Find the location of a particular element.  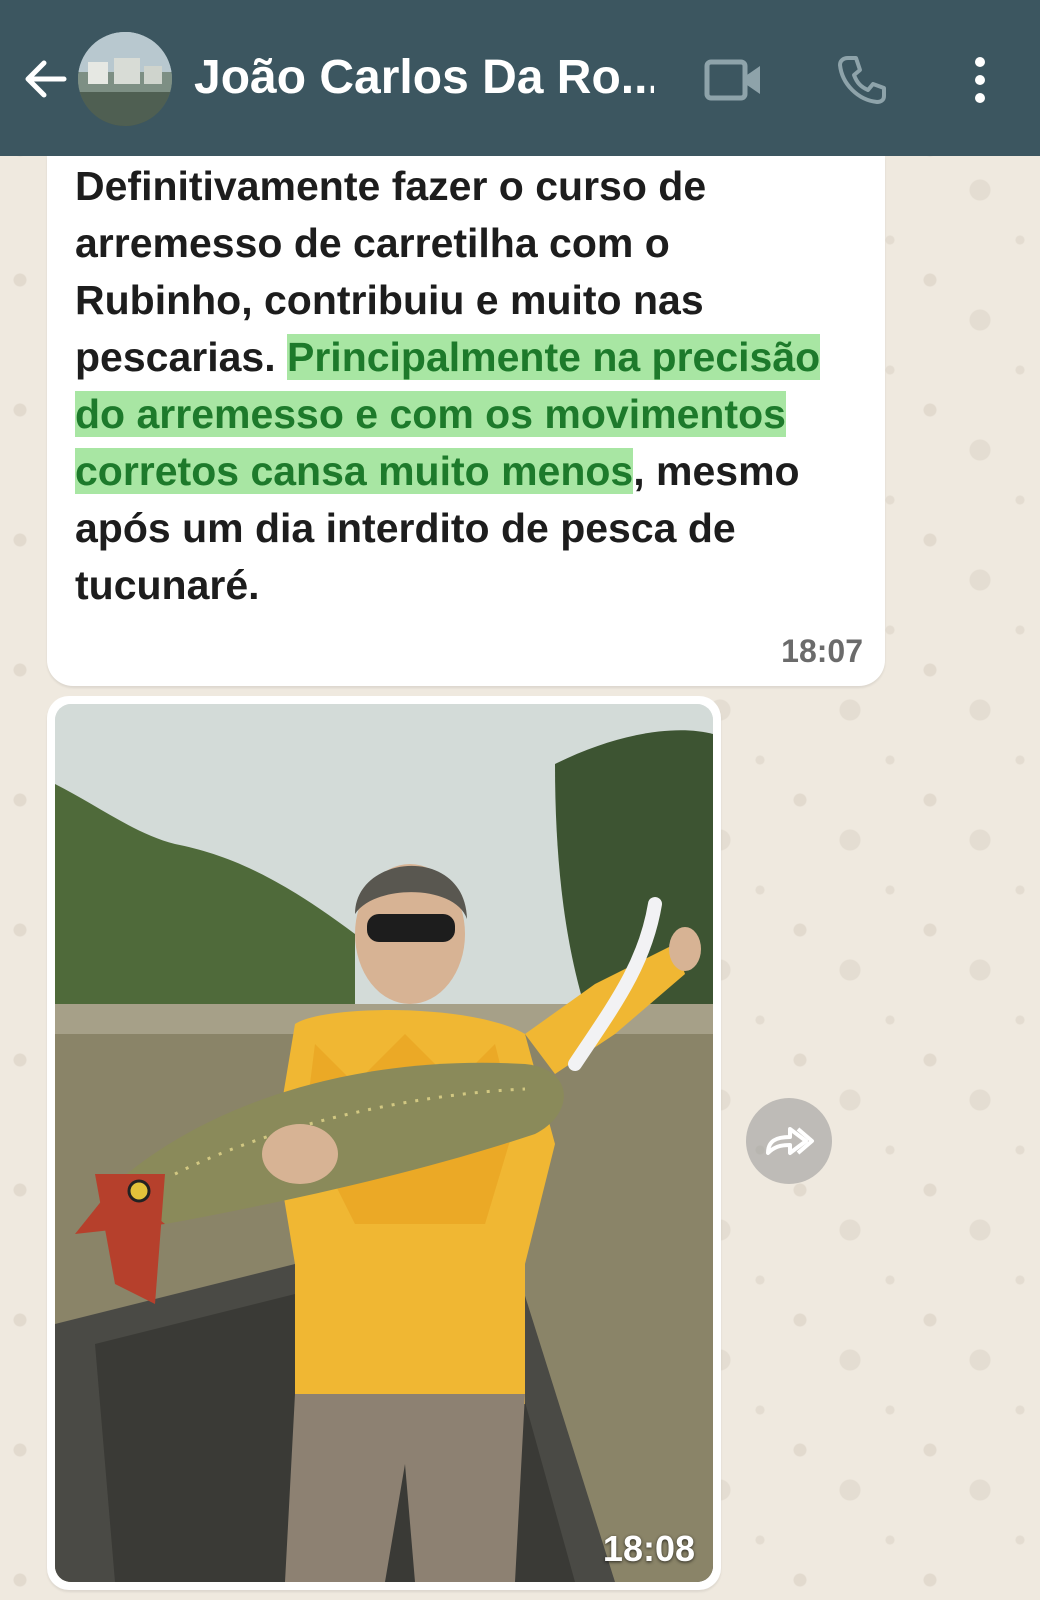

voice-call-button is located at coordinates (862, 80).